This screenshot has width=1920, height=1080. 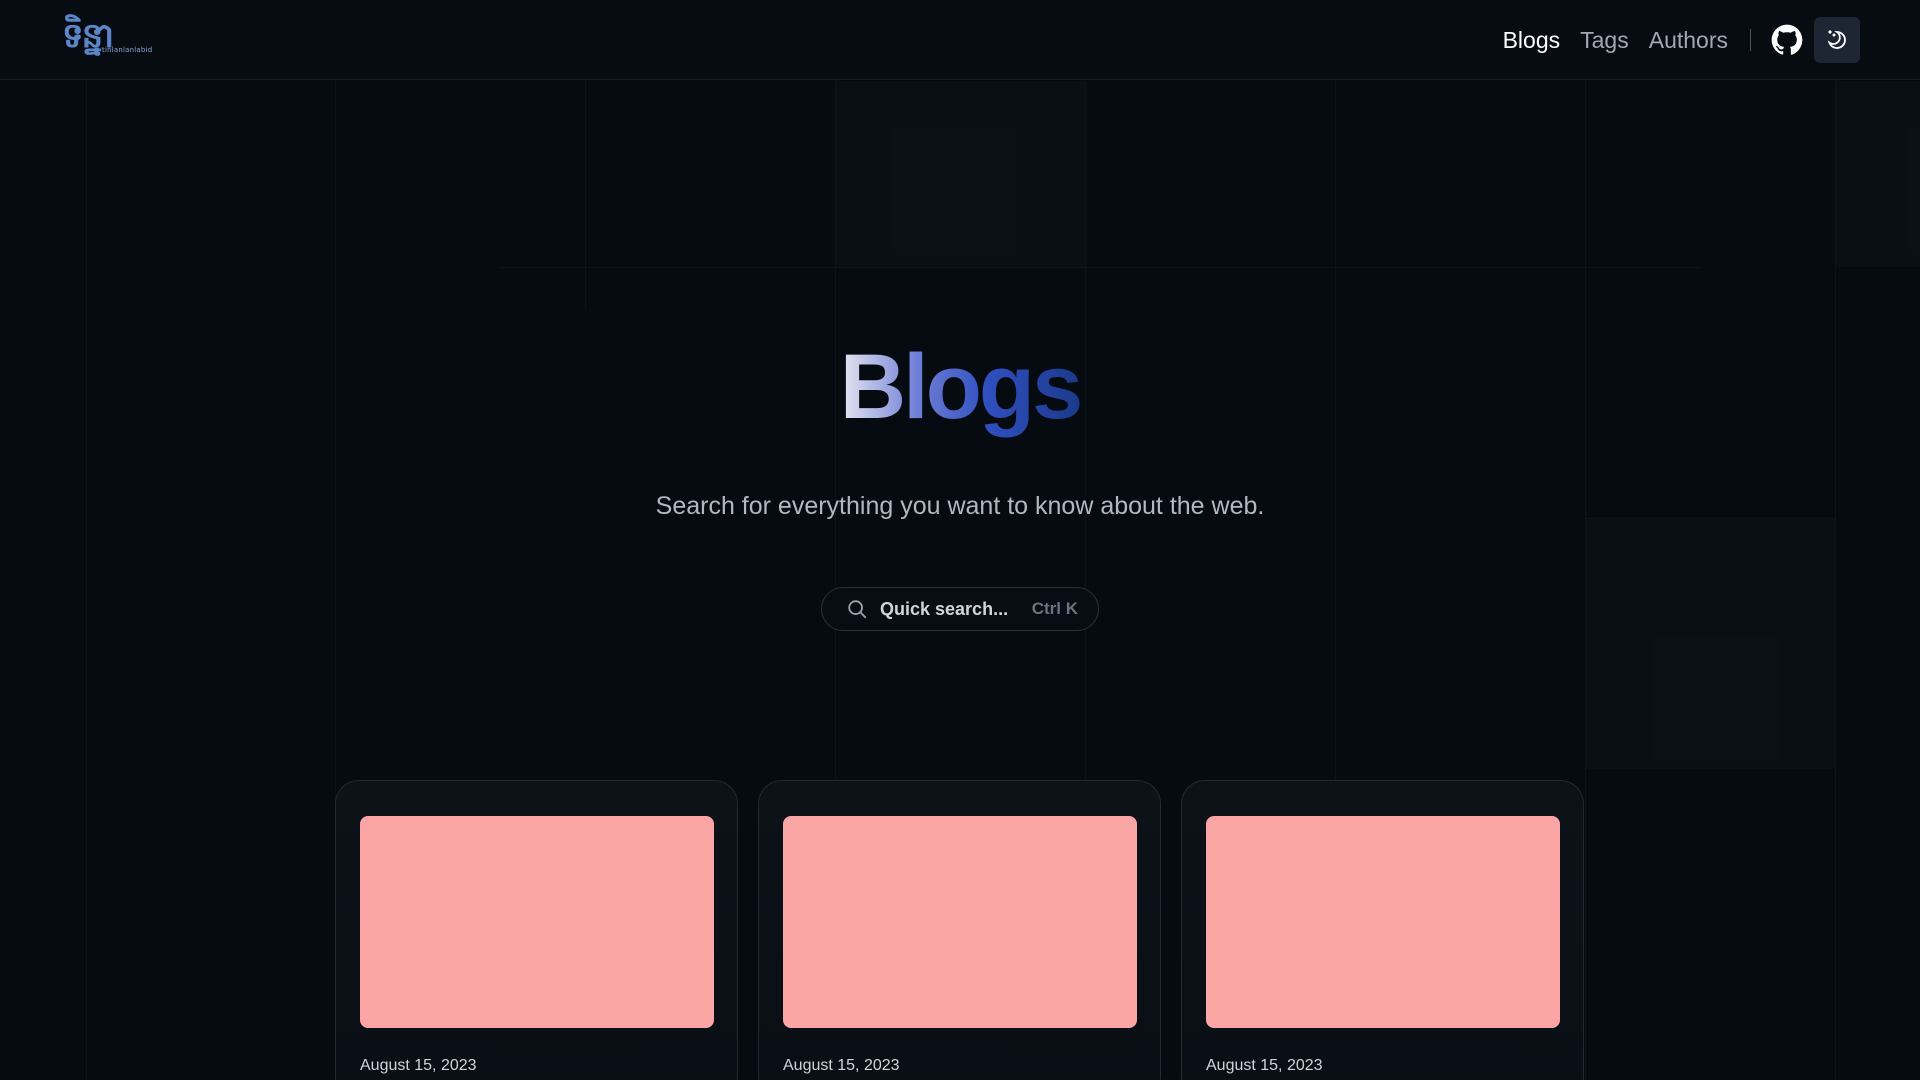 I want to click on nav-link-tags: Tags, so click(x=1604, y=40).